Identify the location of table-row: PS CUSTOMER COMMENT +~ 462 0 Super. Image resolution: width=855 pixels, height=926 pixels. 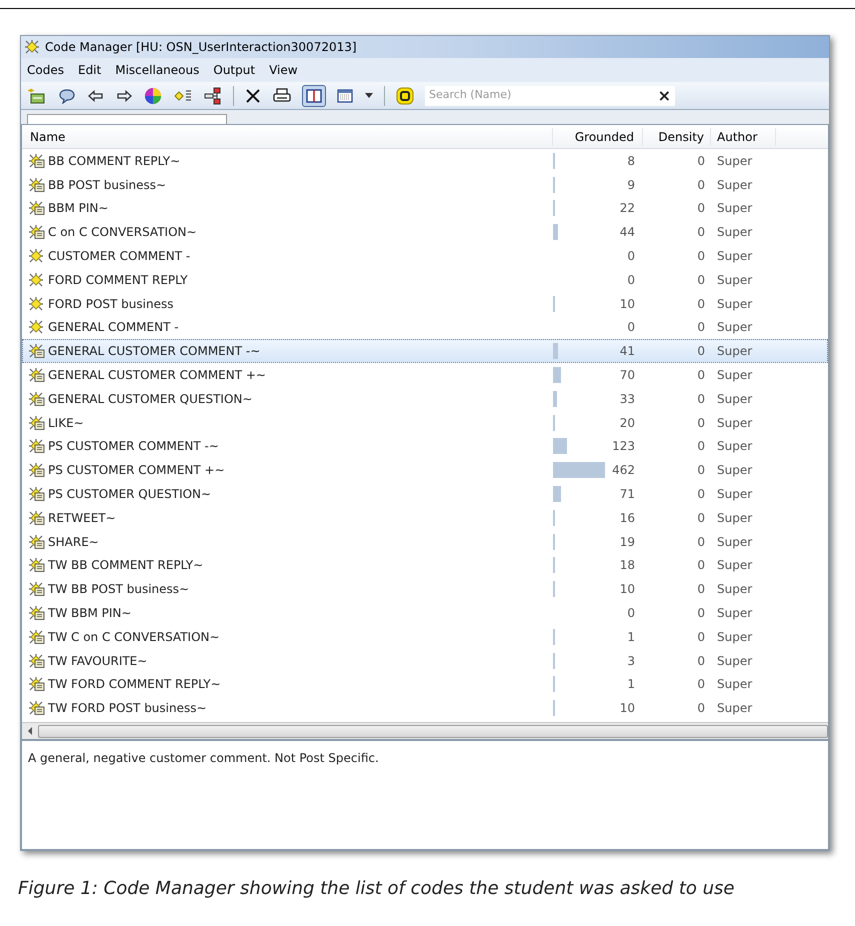
(425, 470).